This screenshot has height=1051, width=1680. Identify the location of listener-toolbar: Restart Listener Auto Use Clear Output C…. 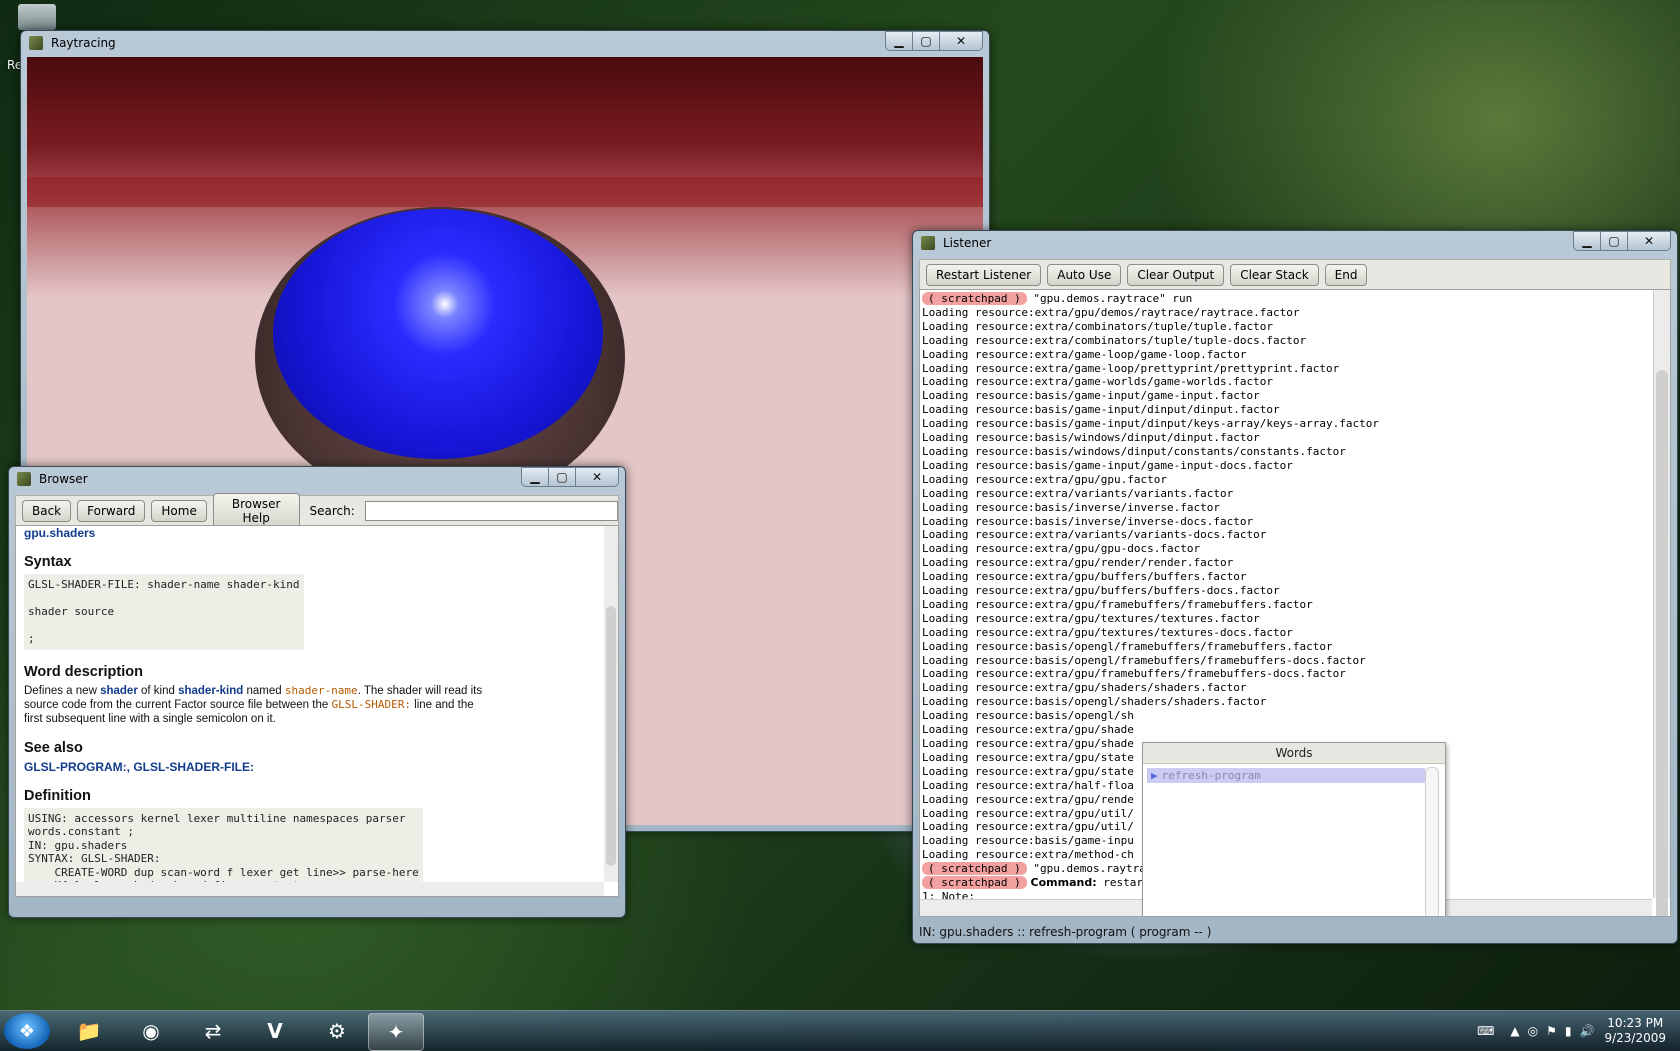
(1295, 275).